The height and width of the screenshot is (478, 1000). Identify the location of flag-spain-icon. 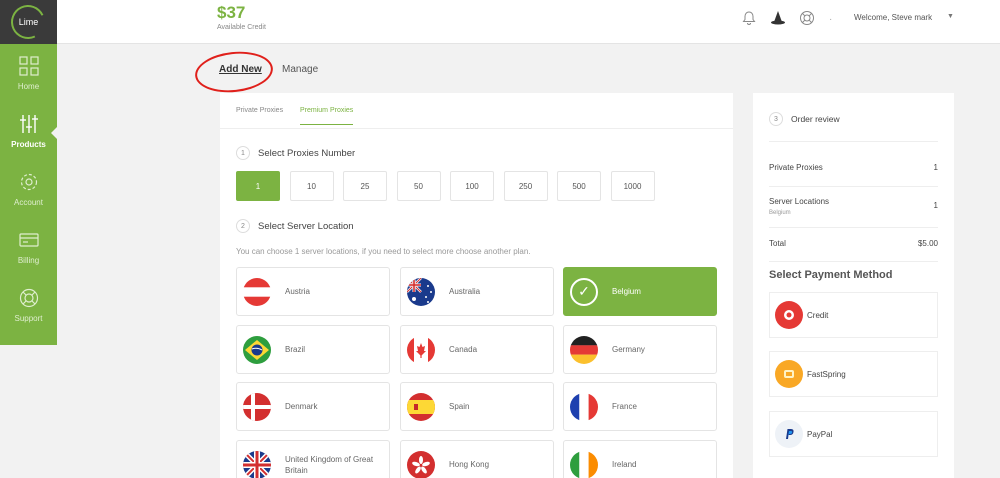
(421, 406).